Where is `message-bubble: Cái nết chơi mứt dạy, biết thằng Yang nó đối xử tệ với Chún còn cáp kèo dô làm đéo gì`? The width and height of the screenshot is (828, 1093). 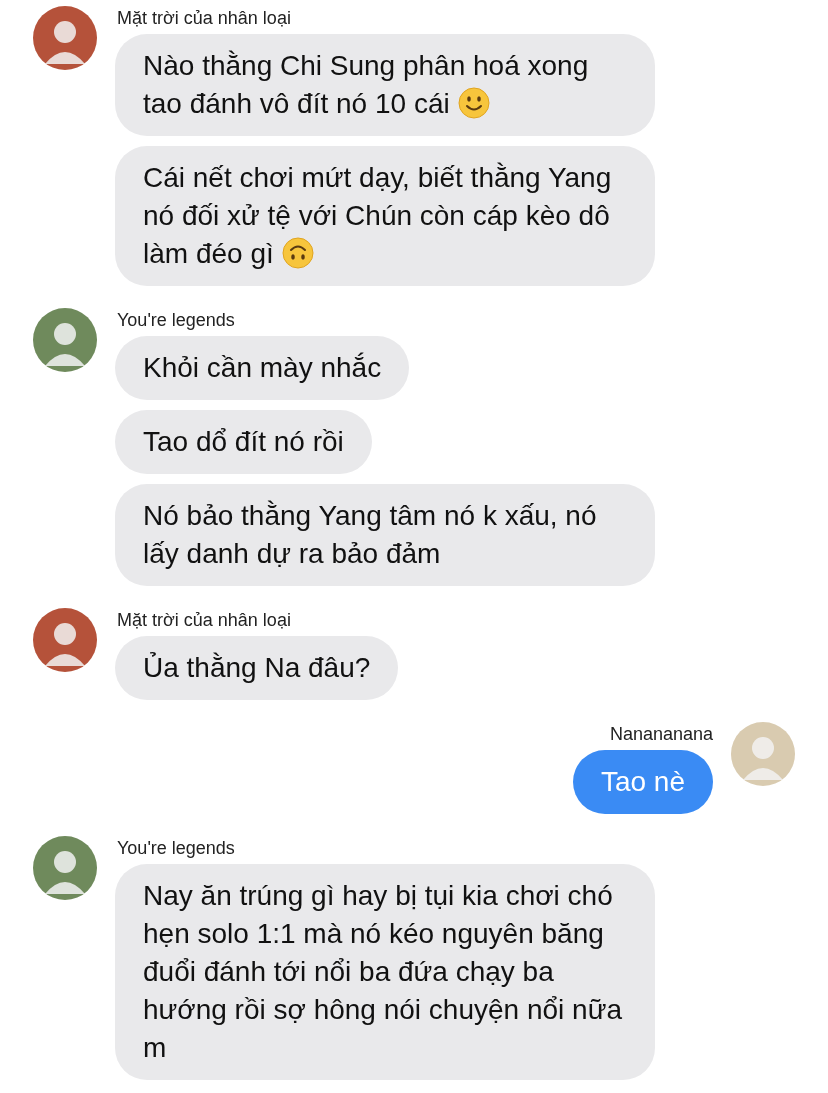
message-bubble: Cái nết chơi mứt dạy, biết thằng Yang nó đối xử tệ với Chún còn cáp kèo dô làm đéo gì is located at coordinates (385, 216).